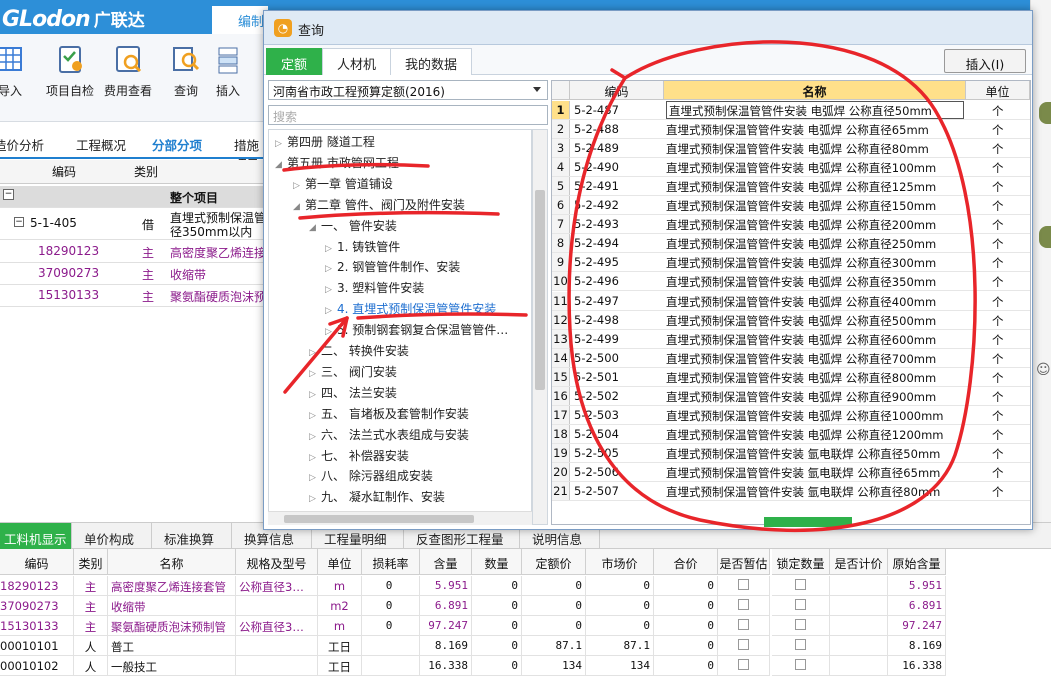  Describe the element at coordinates (325, 143) in the screenshot. I see `tree-node: ▷ 第四册 隧道工程` at that location.